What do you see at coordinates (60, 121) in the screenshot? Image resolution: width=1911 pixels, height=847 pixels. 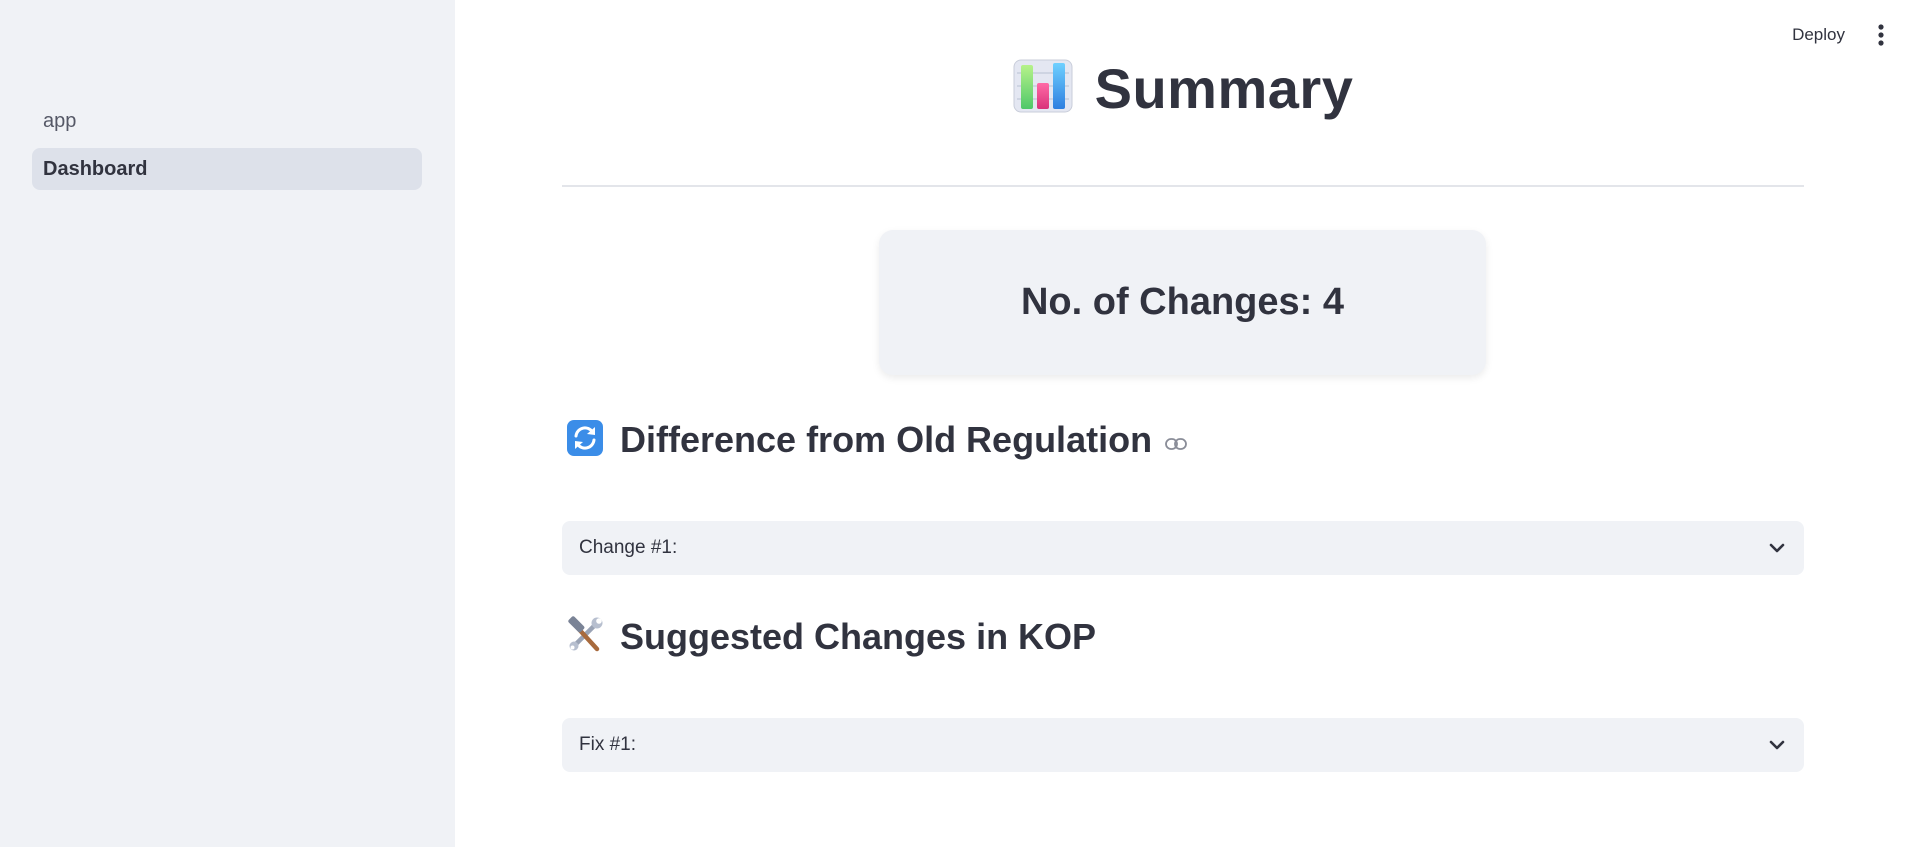 I see `sidebar-item-label: app` at bounding box center [60, 121].